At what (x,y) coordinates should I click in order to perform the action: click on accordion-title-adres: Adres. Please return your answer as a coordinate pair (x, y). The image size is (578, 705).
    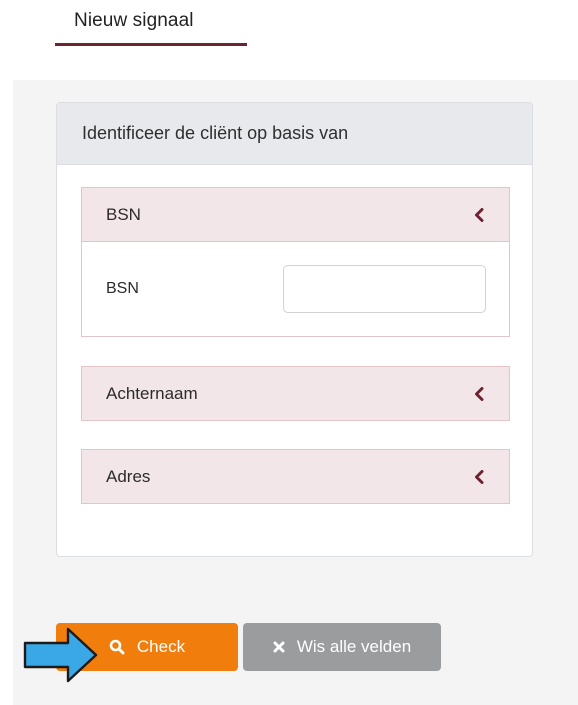
    Looking at the image, I should click on (128, 476).